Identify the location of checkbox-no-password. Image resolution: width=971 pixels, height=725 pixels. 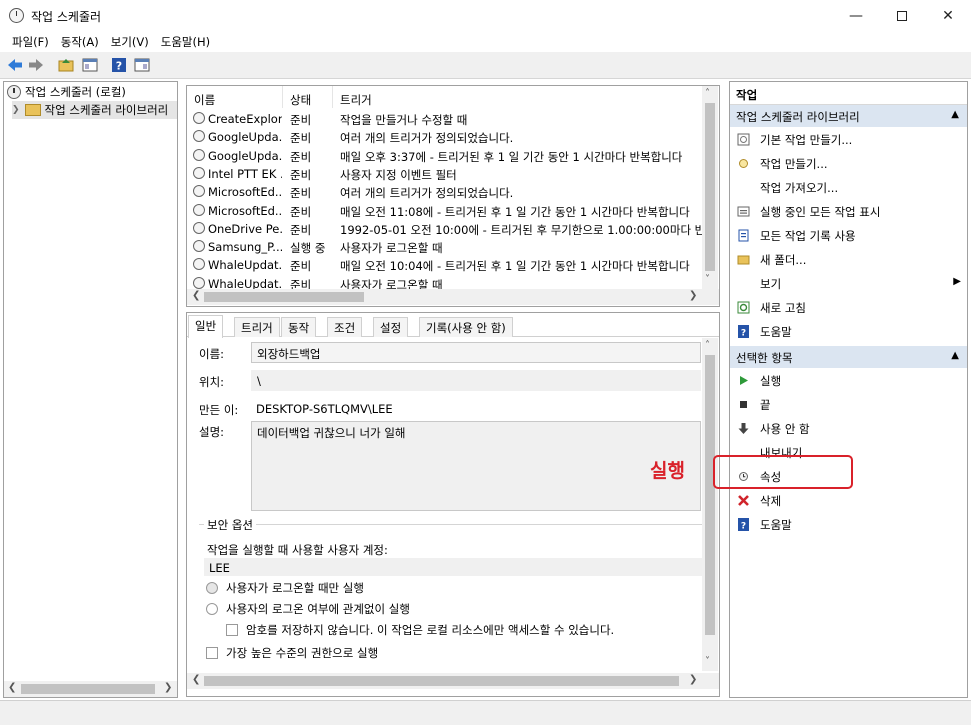
(232, 630).